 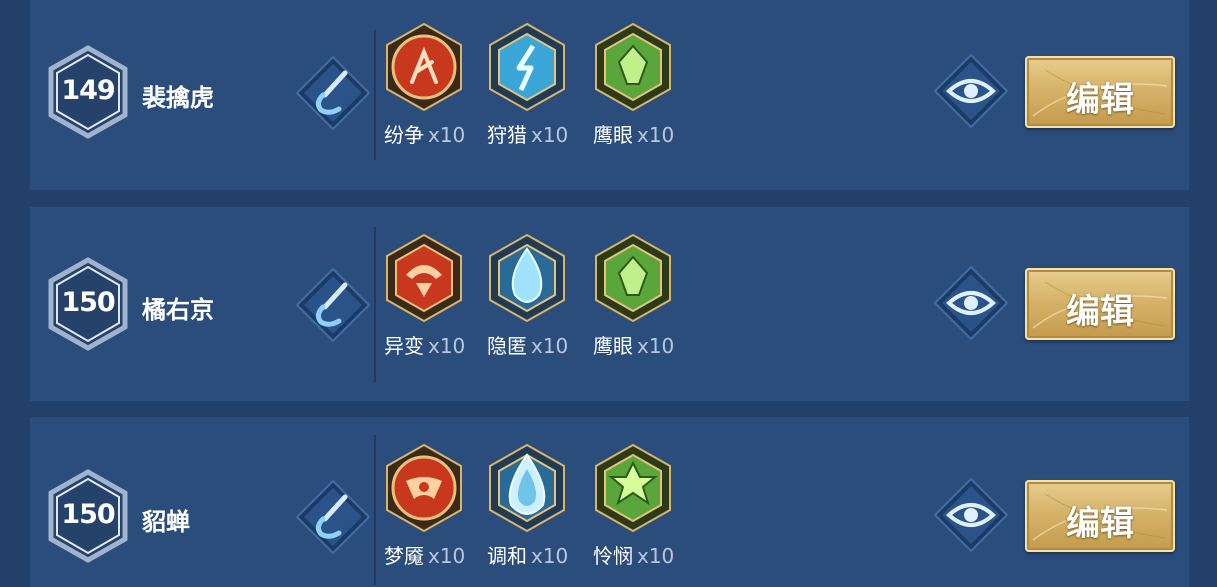 I want to click on rune-name: 梦魇, so click(x=404, y=556).